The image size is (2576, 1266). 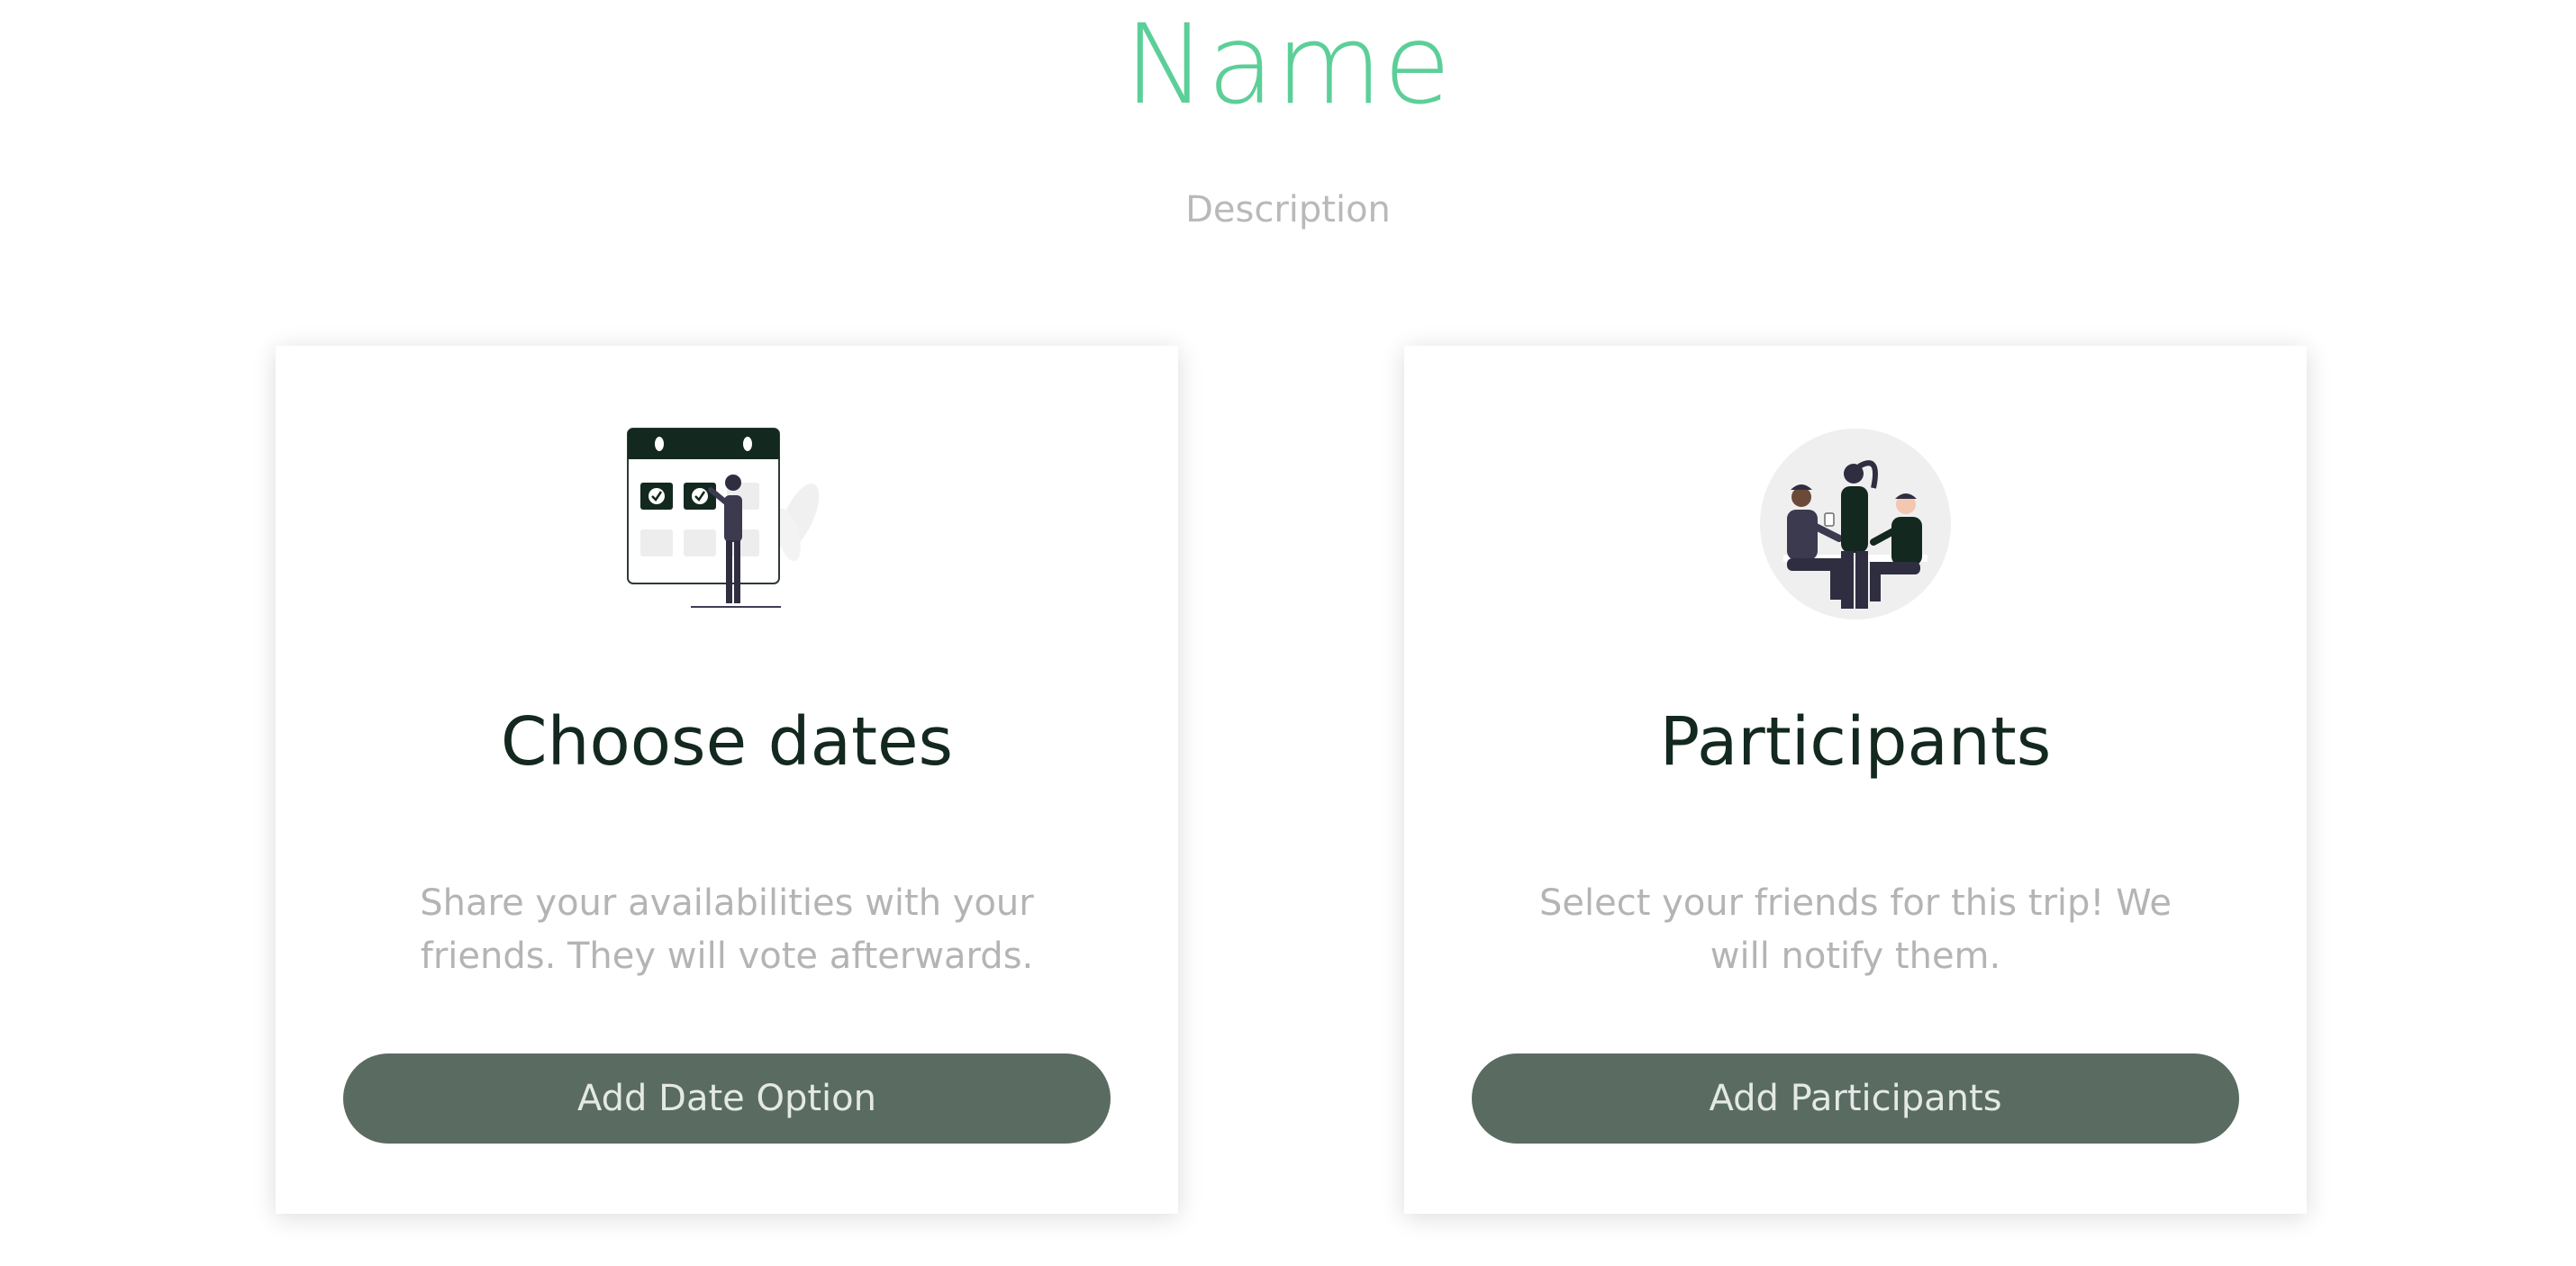 I want to click on page-description: Description, so click(x=1288, y=210).